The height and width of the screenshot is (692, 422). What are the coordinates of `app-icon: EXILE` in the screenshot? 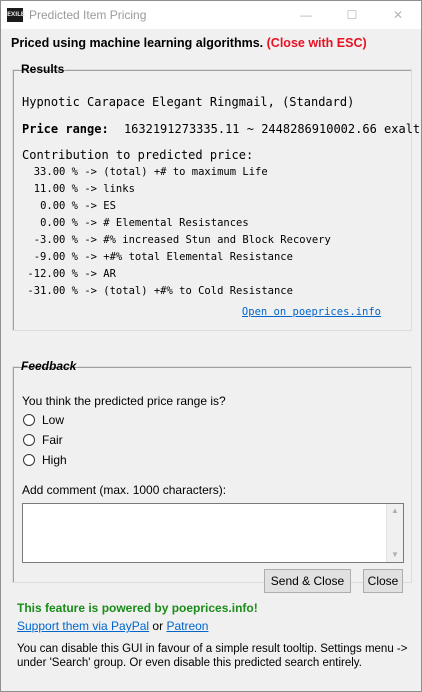 It's located at (16, 15).